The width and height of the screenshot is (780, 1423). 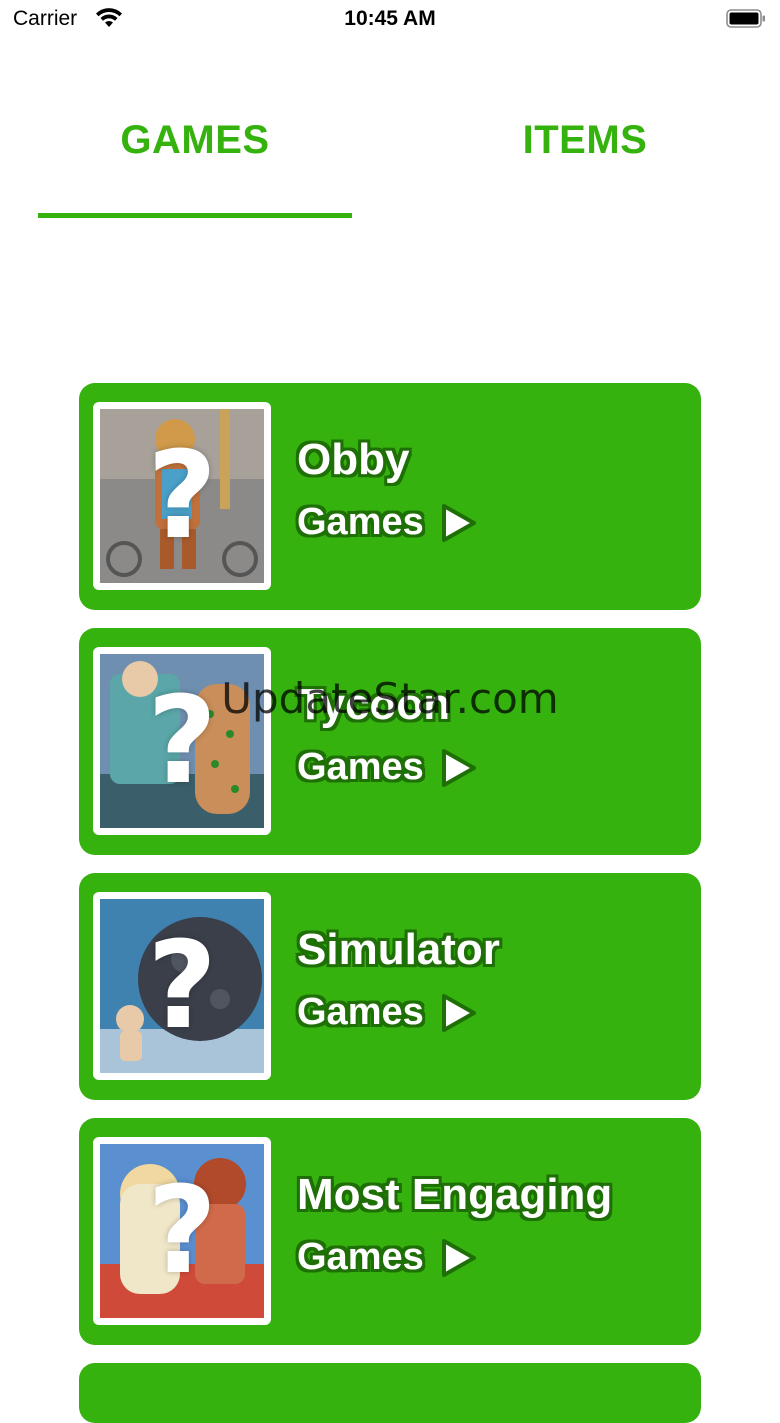 What do you see at coordinates (398, 949) in the screenshot?
I see `card-title: Simulator` at bounding box center [398, 949].